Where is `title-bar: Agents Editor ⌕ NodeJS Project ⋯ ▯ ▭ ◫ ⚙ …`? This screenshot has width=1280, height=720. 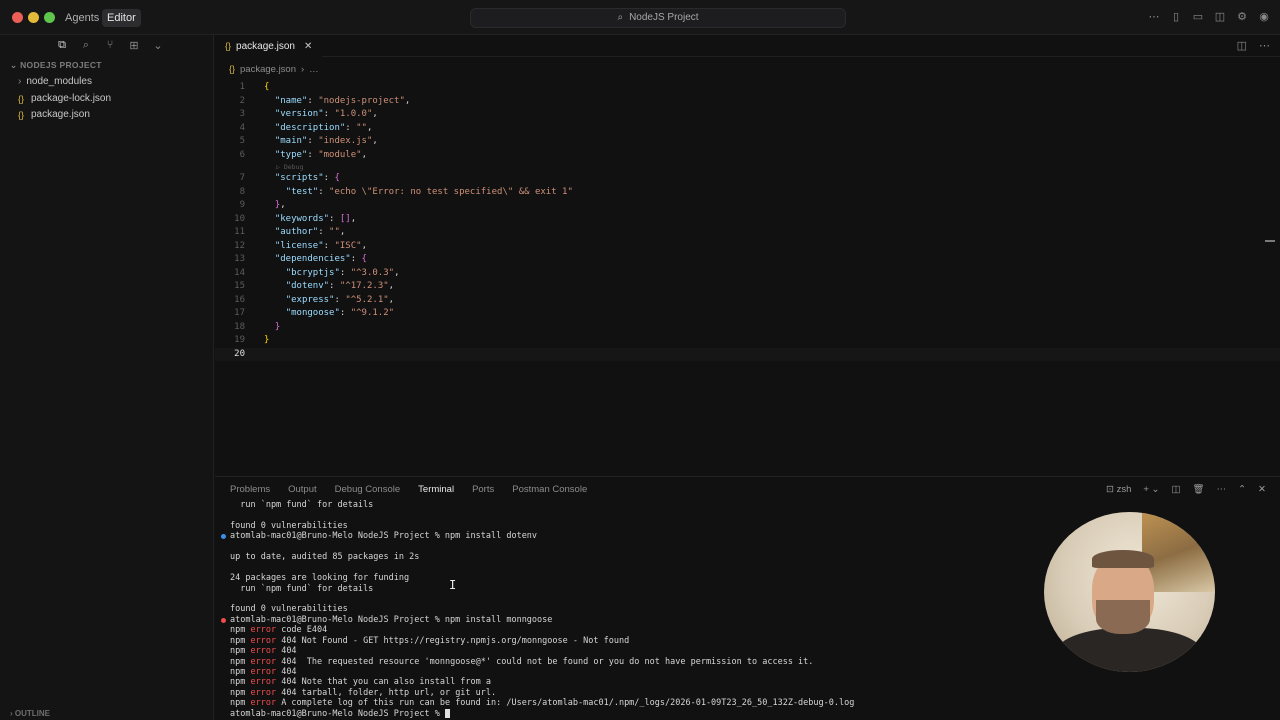
title-bar: Agents Editor ⌕ NodeJS Project ⋯ ▯ ▭ ◫ ⚙ … is located at coordinates (640, 17).